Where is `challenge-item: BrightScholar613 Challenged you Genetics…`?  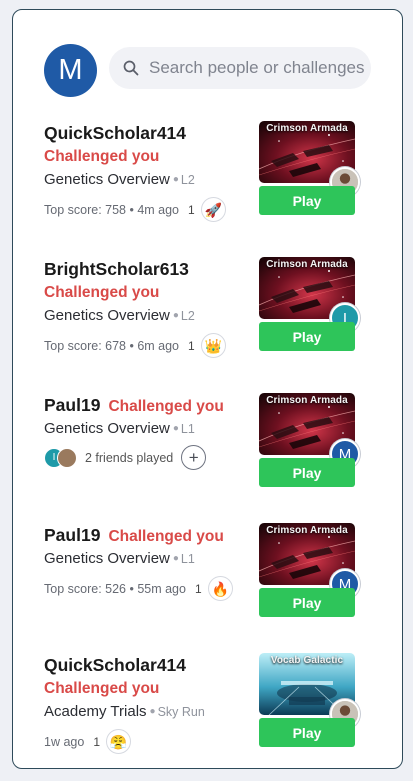
challenge-item: BrightScholar613 Challenged you Genetics… is located at coordinates (207, 316).